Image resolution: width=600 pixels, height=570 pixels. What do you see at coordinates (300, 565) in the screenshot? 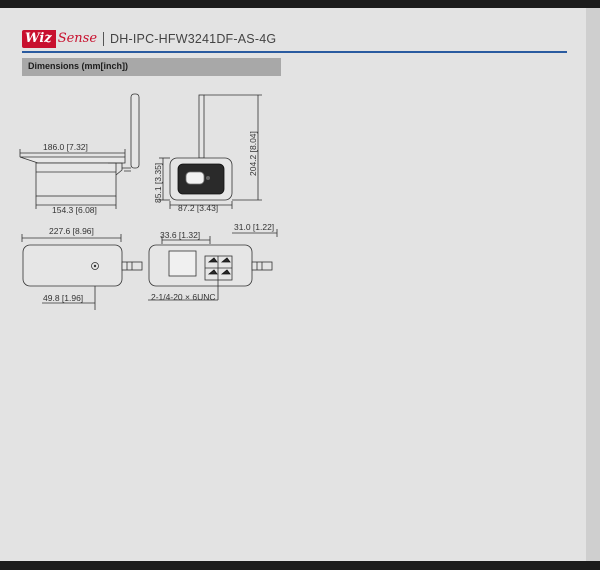
I see `bottom-dark-band` at bounding box center [300, 565].